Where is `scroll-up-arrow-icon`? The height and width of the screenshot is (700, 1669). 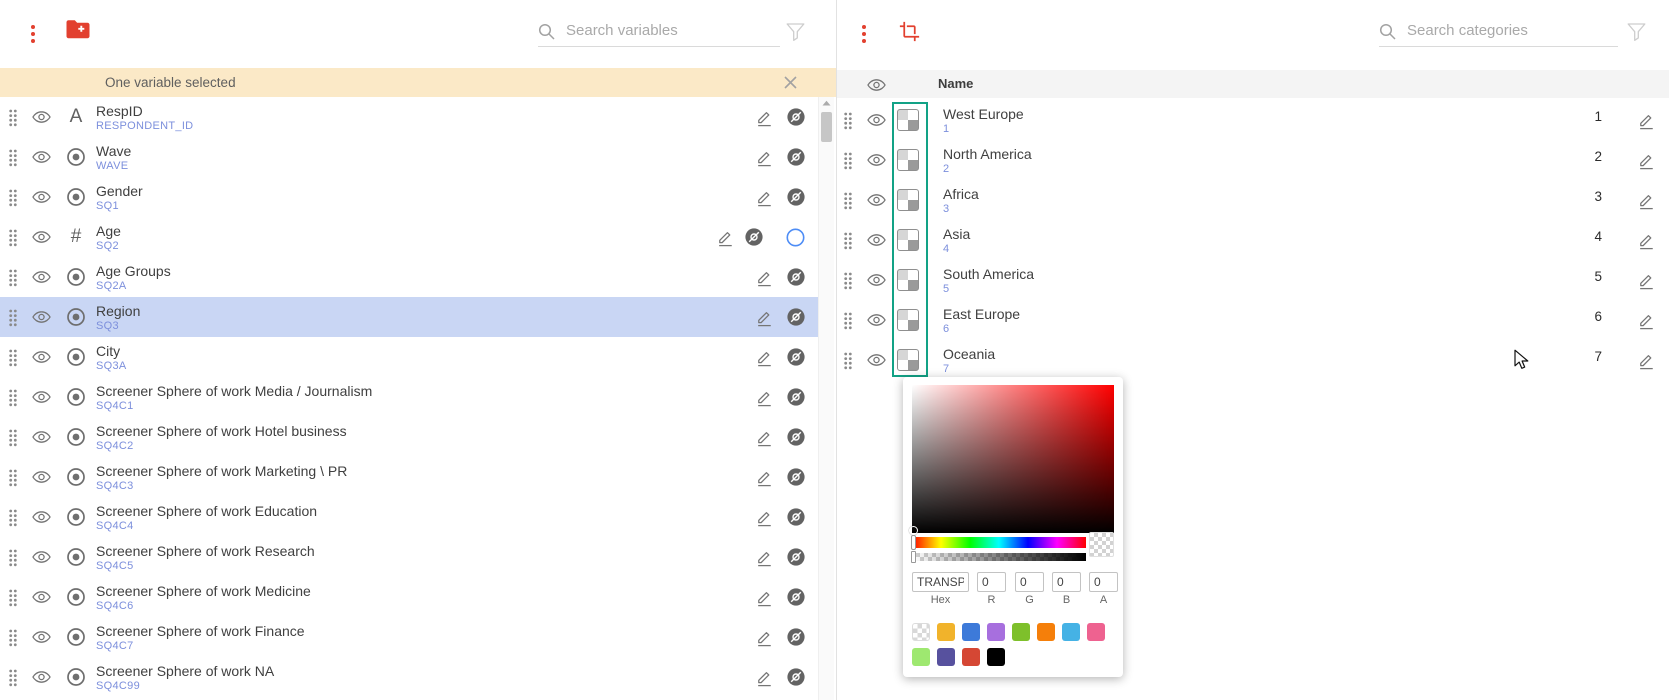 scroll-up-arrow-icon is located at coordinates (826, 103).